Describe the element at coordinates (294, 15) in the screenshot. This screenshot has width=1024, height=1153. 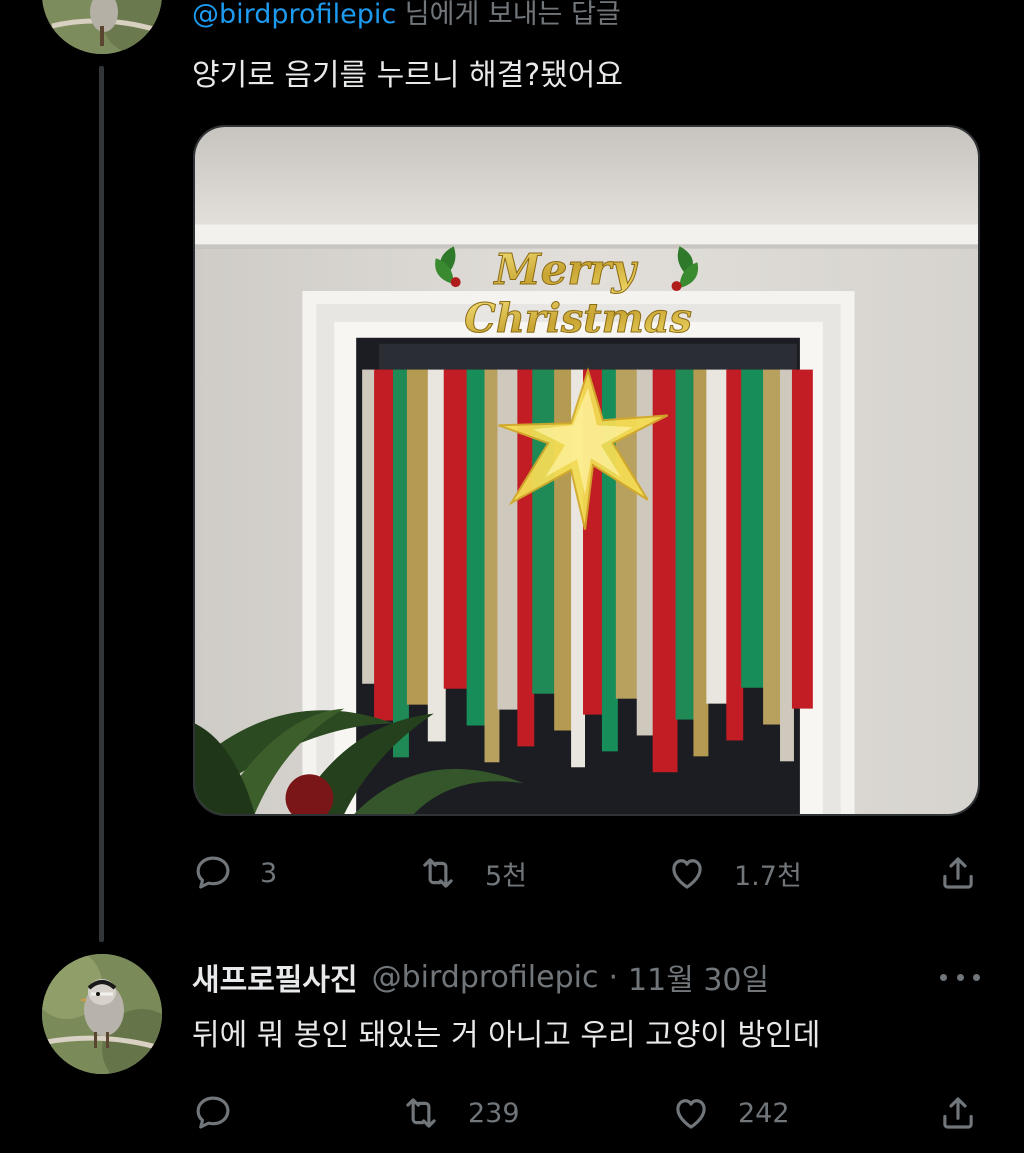
I see `reply-to-handle-link: @birdprofilepic` at that location.